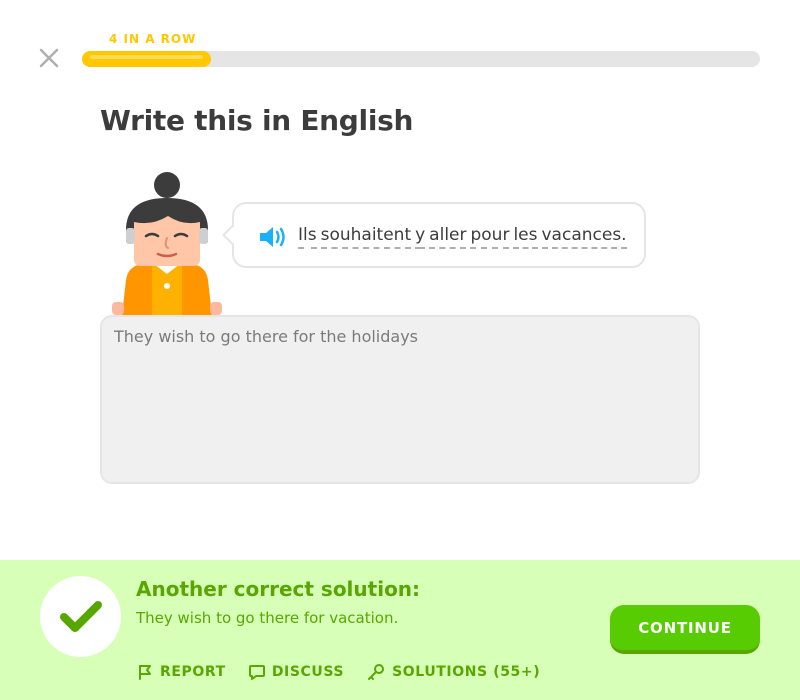  I want to click on checkmark-icon, so click(80, 616).